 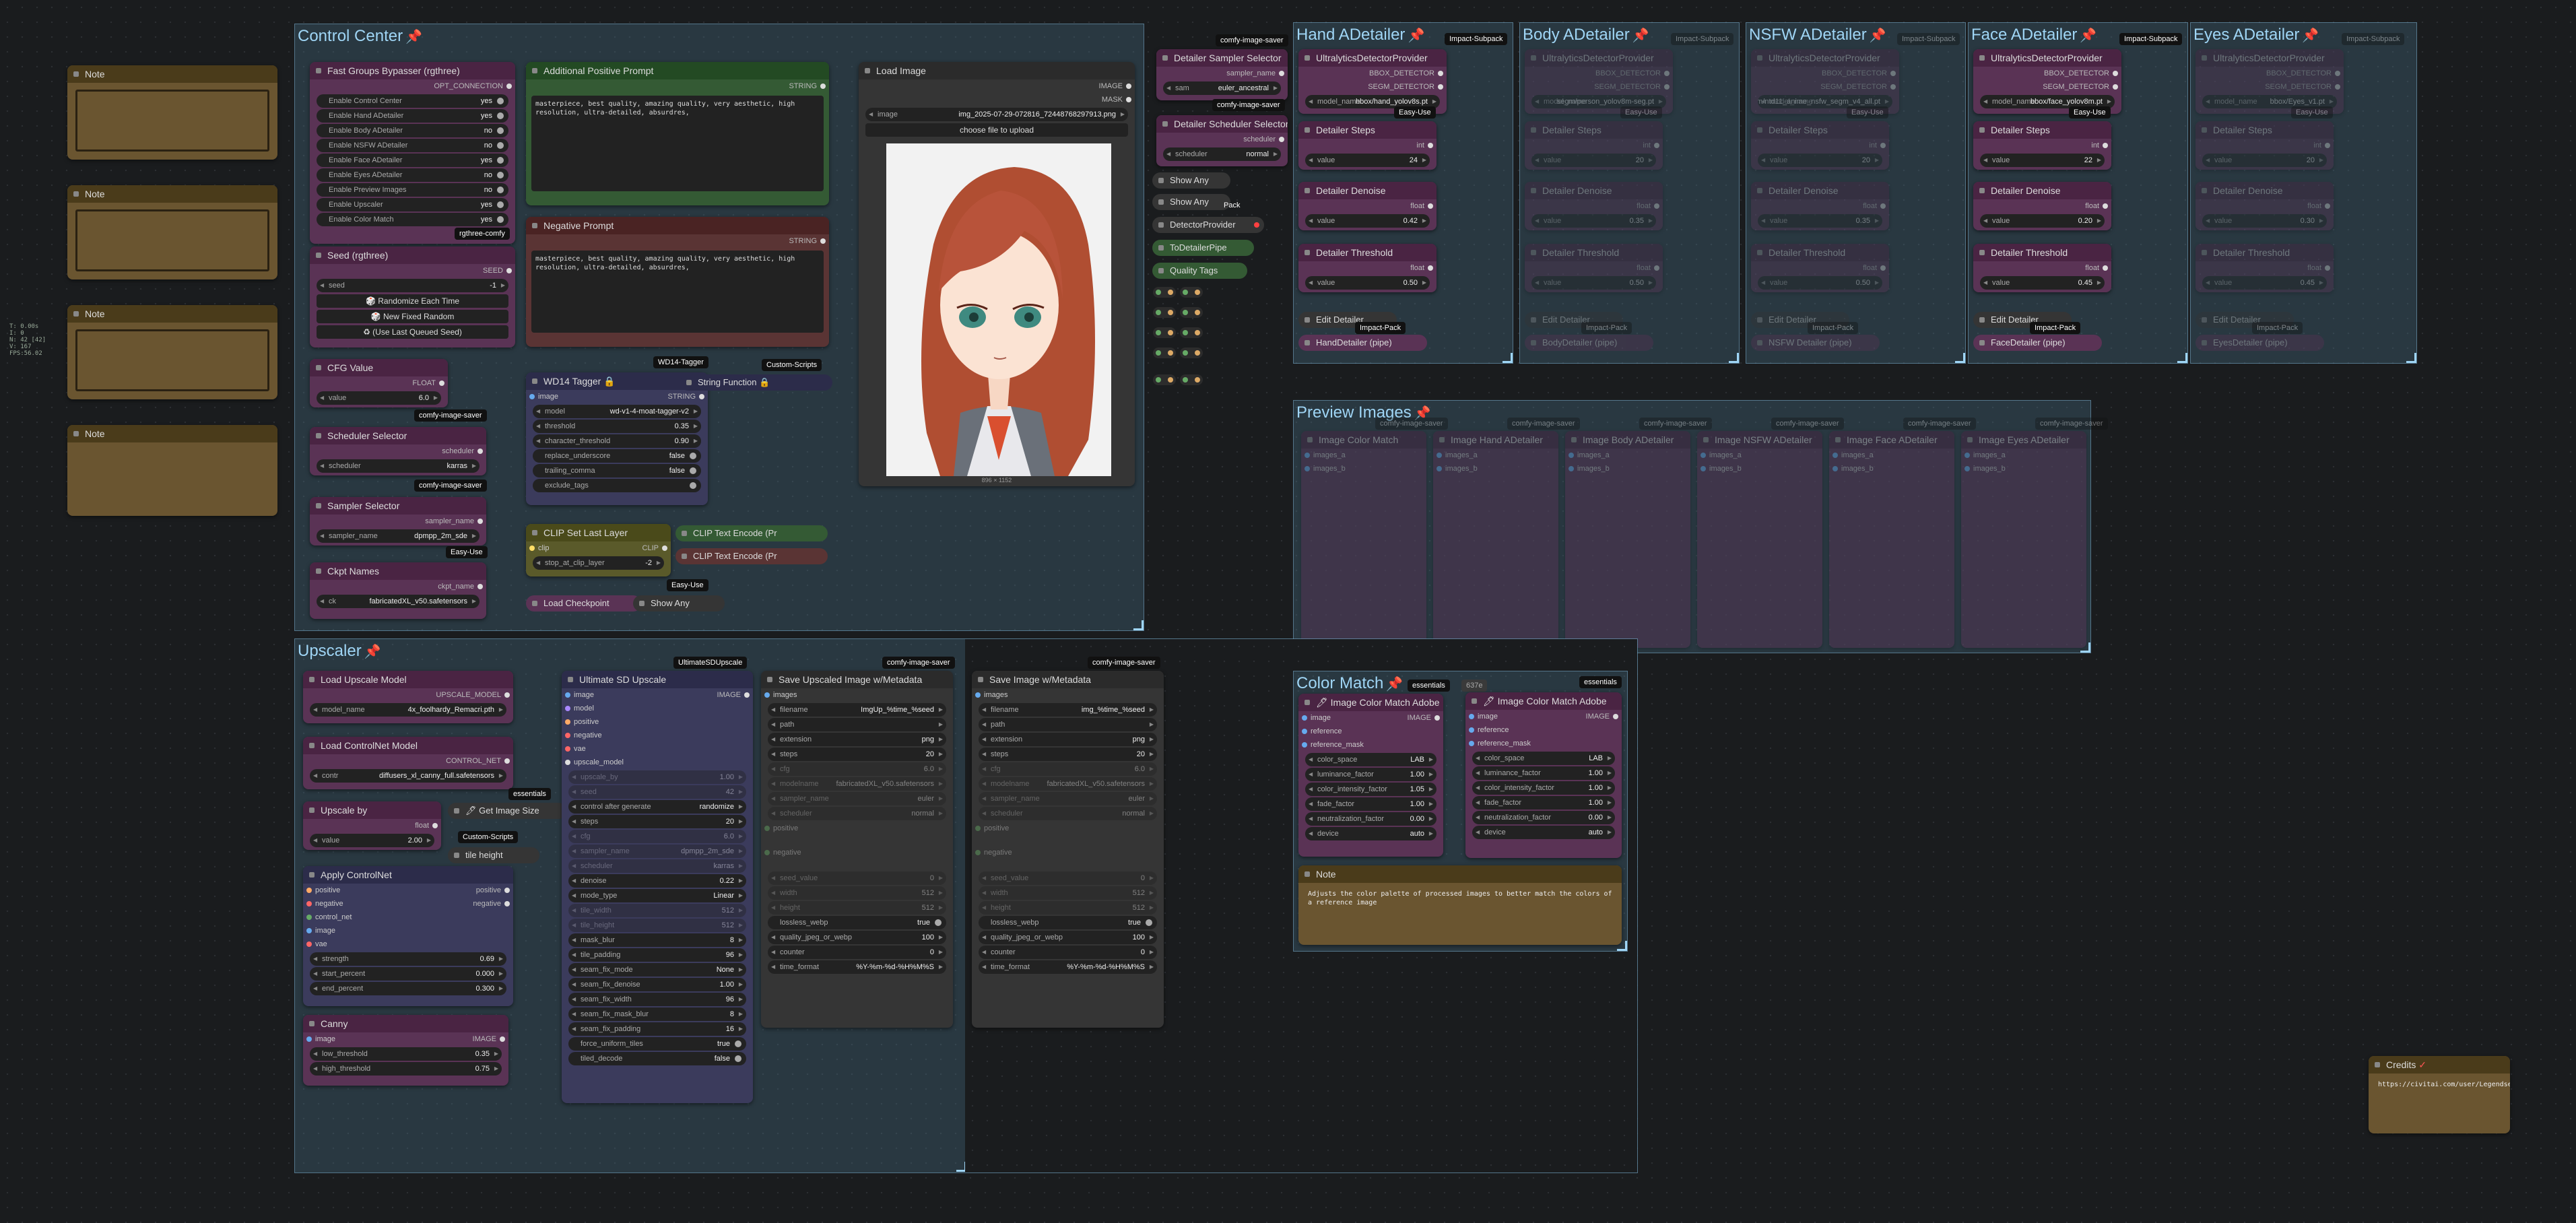 I want to click on input-model: model, so click(x=657, y=709).